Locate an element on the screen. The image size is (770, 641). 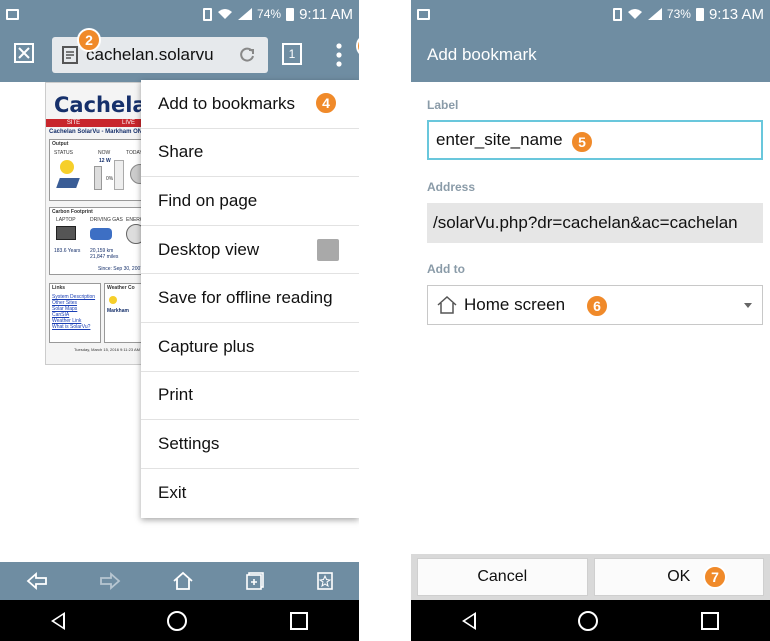
menu-item-label: Save for offline reading is located at coordinates (245, 298).